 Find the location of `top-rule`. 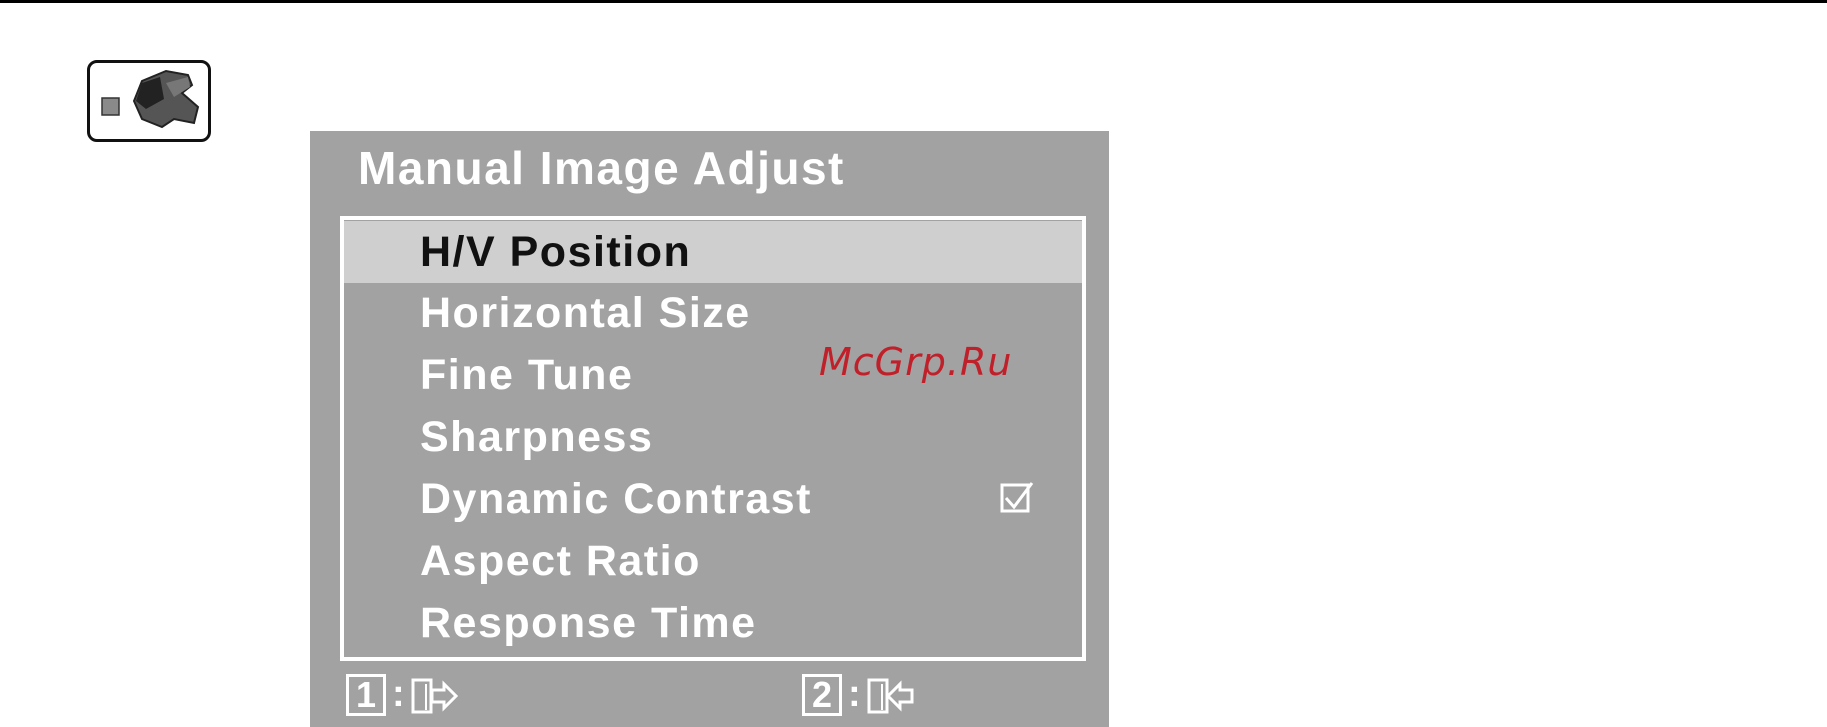

top-rule is located at coordinates (913, 1).